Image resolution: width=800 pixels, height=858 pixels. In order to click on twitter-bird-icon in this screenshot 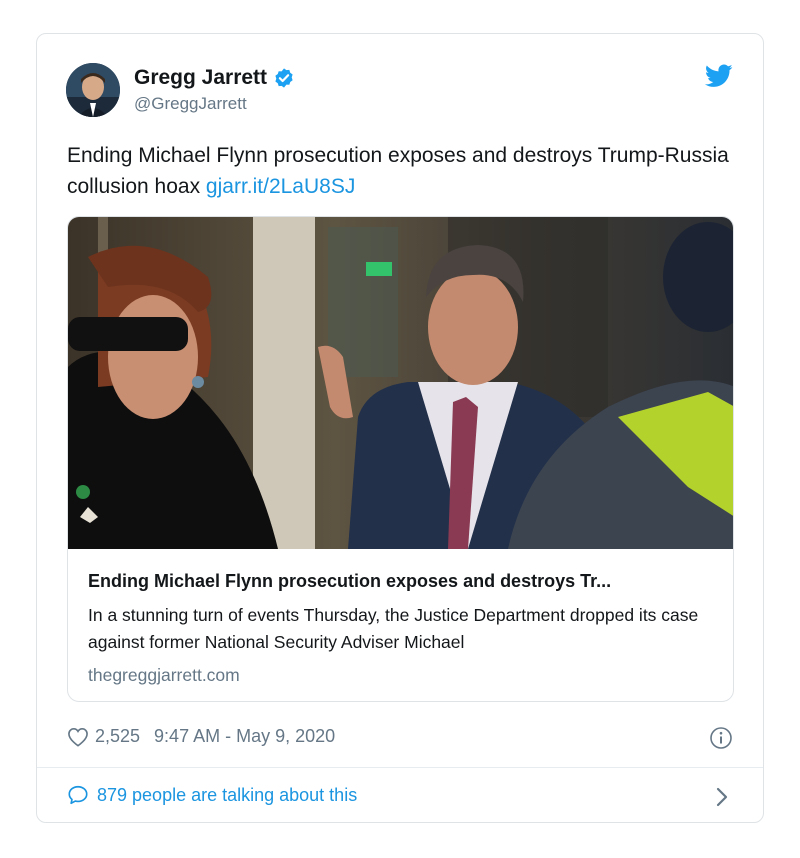, I will do `click(719, 76)`.